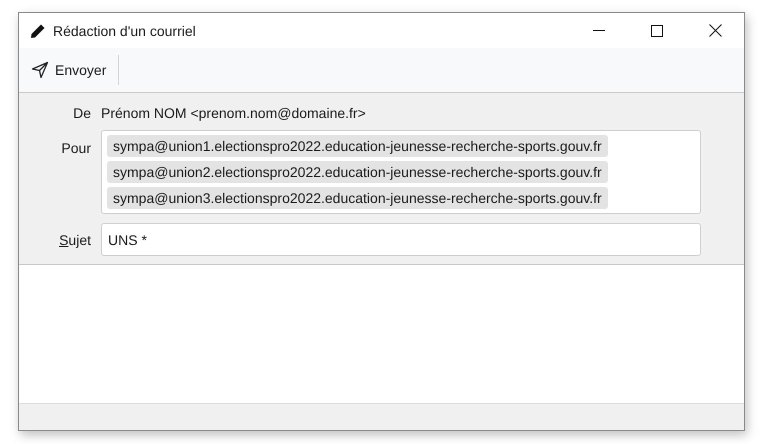  What do you see at coordinates (357, 146) in the screenshot?
I see `recipient-chip: sympa@union1.electionspro2022.education-jeunesse-recherche-sports.gouv.fr` at bounding box center [357, 146].